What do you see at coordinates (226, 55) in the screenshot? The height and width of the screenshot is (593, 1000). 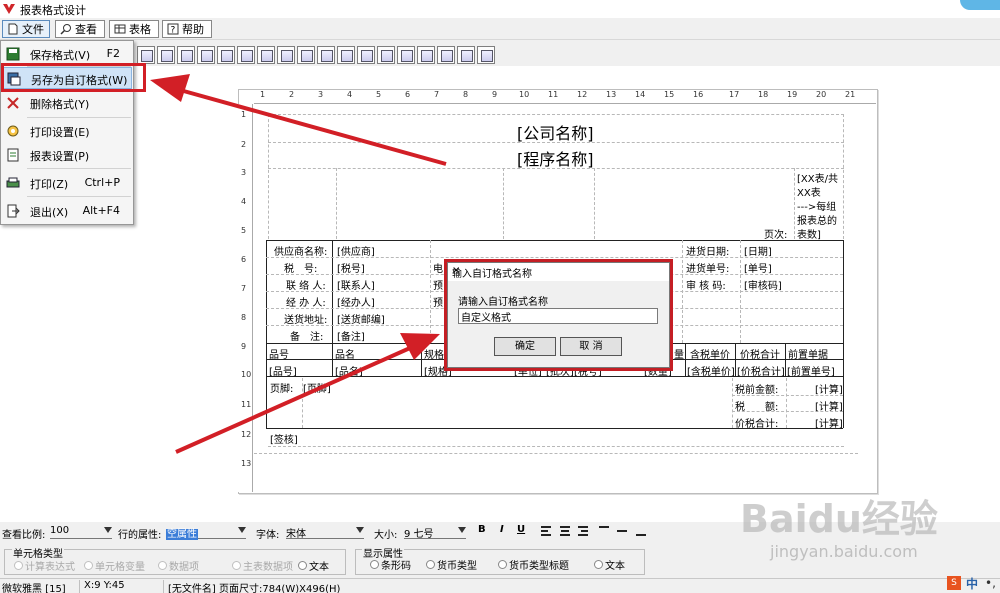 I see `toolbar-delete-row-icon` at bounding box center [226, 55].